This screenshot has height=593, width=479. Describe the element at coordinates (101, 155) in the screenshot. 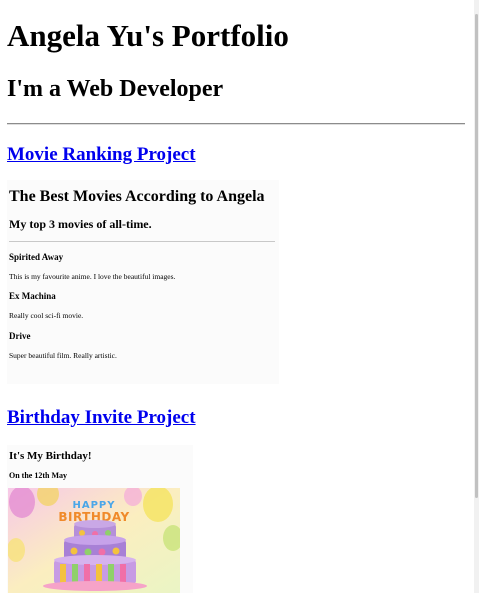

I see `movie-ranking-project-link: Movie Ranking Project` at that location.